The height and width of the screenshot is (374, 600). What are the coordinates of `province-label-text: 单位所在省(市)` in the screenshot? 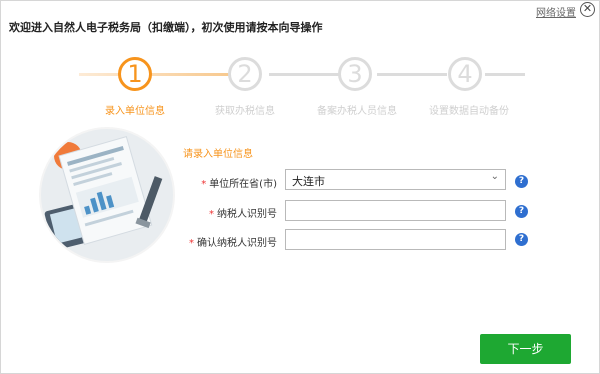 It's located at (243, 184).